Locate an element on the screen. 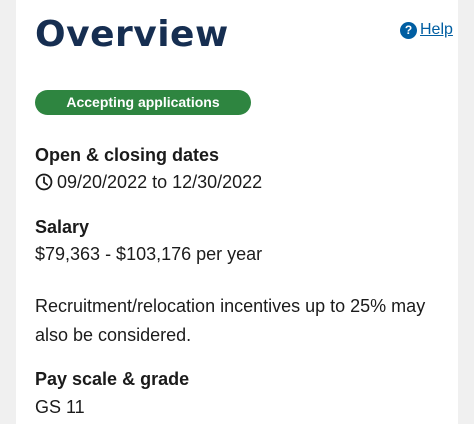  pay-scale-label: Pay scale & grade is located at coordinates (112, 379).